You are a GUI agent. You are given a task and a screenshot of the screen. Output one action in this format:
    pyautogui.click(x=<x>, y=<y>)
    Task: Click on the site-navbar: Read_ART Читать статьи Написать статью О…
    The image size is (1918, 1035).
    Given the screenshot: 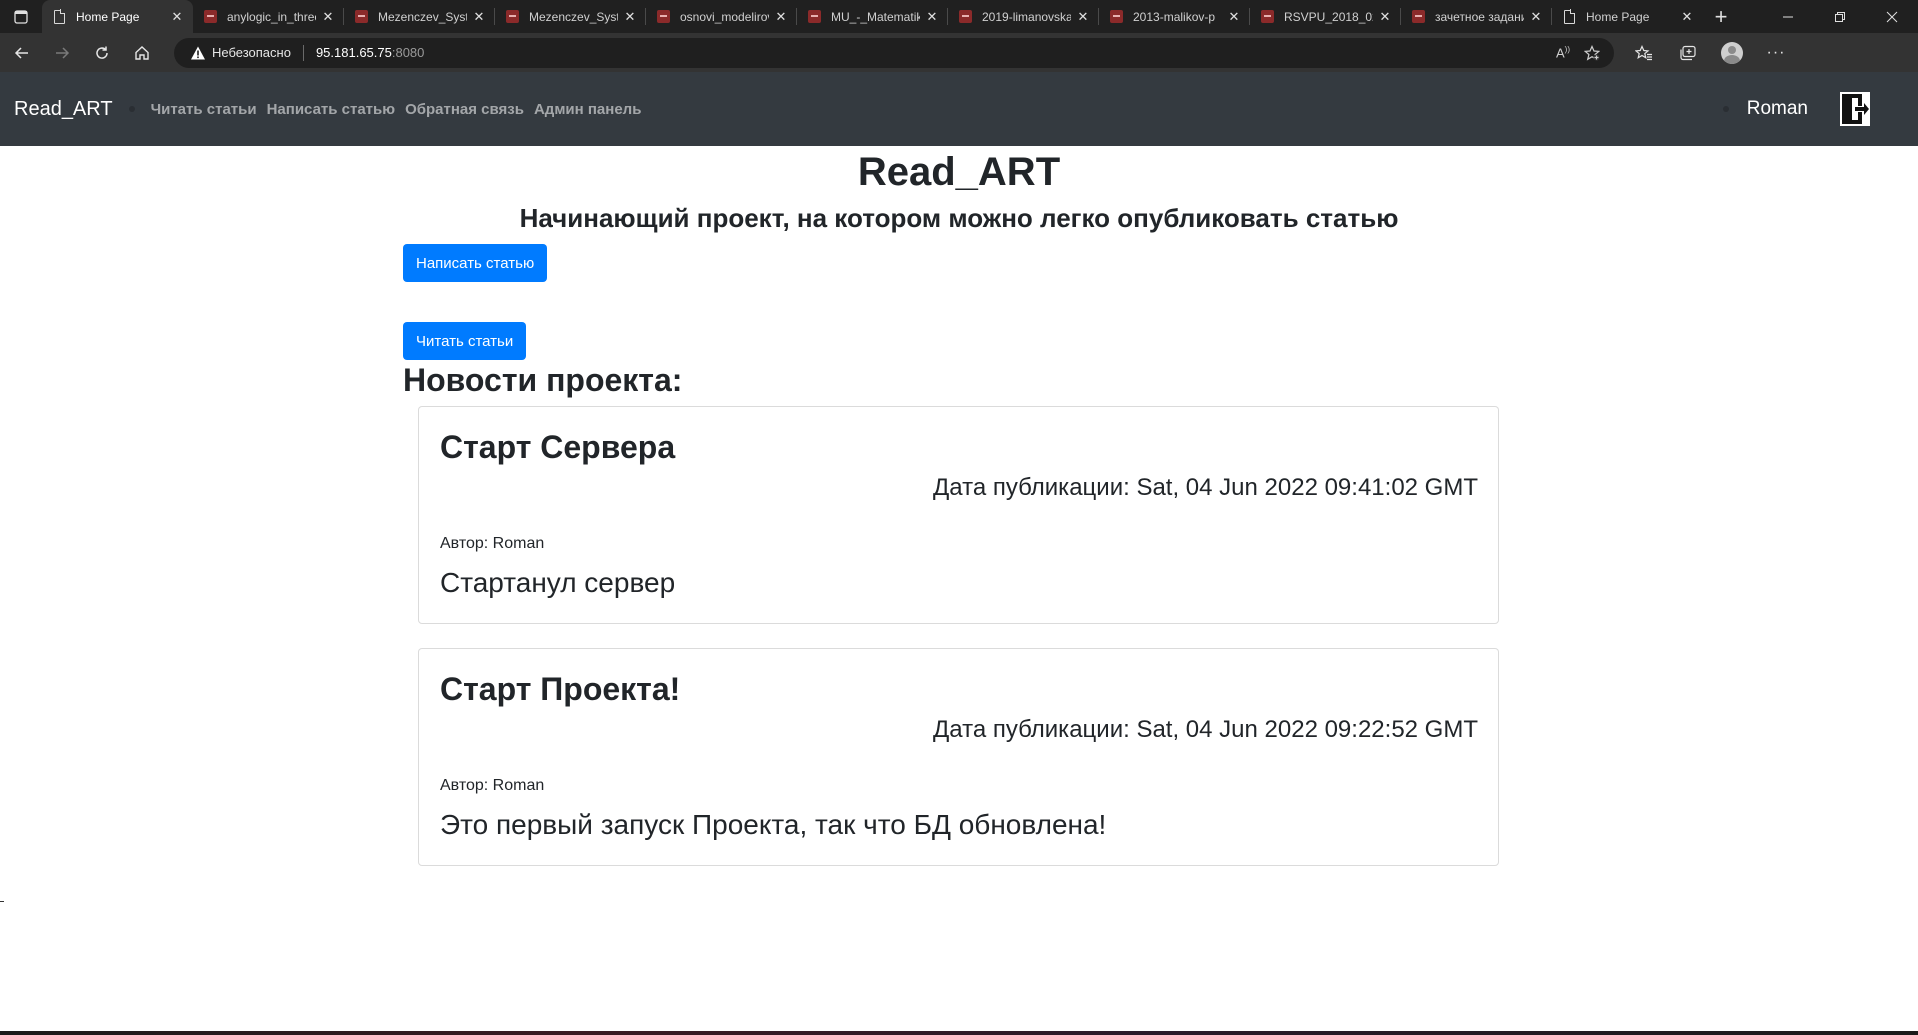 What is the action you would take?
    pyautogui.click(x=959, y=109)
    